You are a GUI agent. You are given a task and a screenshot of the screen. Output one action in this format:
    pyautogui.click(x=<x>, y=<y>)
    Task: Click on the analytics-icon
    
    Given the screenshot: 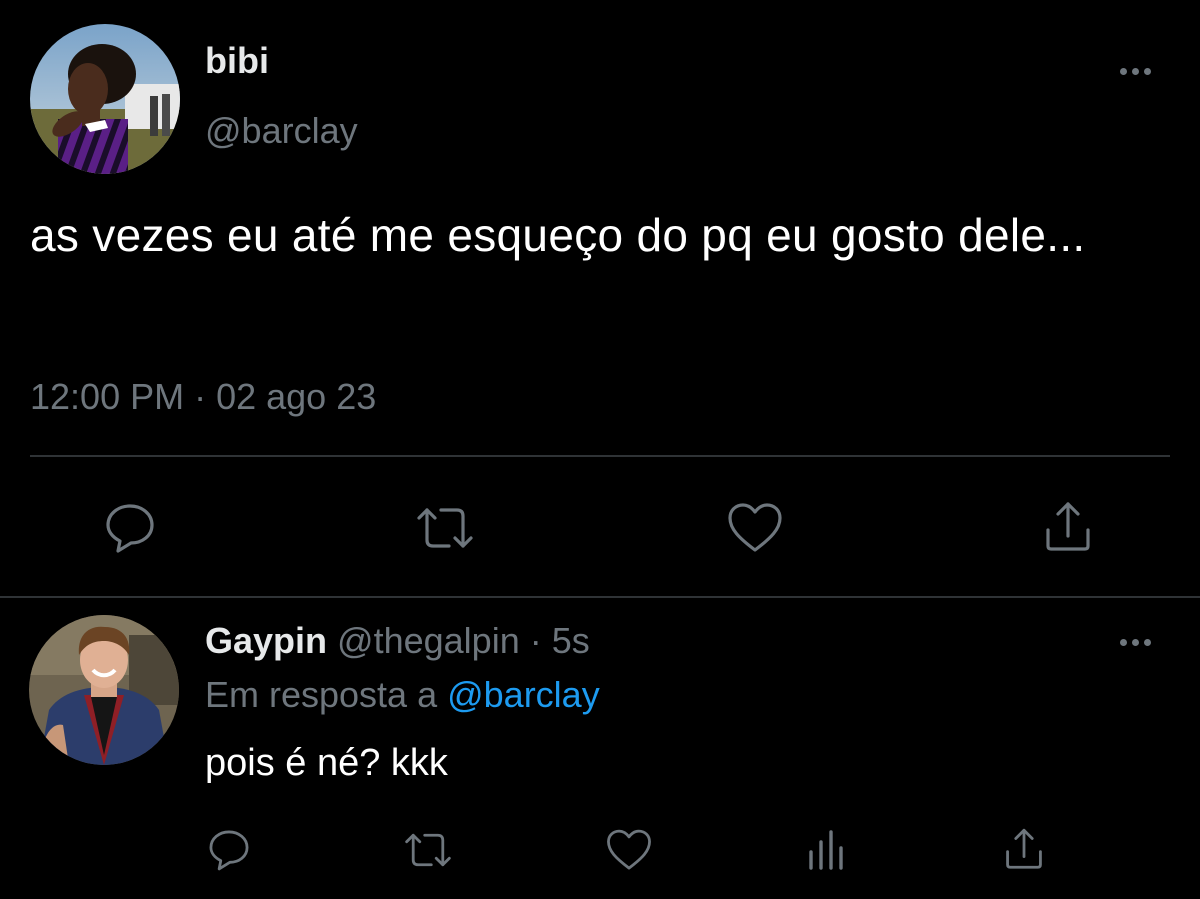 What is the action you would take?
    pyautogui.click(x=827, y=850)
    